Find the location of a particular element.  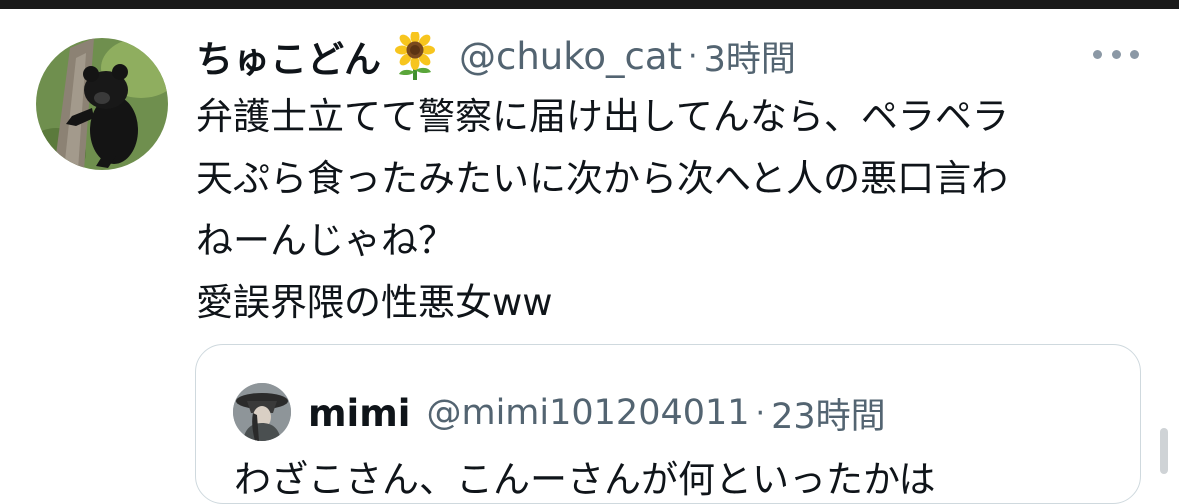

timestamp: 3時間 is located at coordinates (750, 56).